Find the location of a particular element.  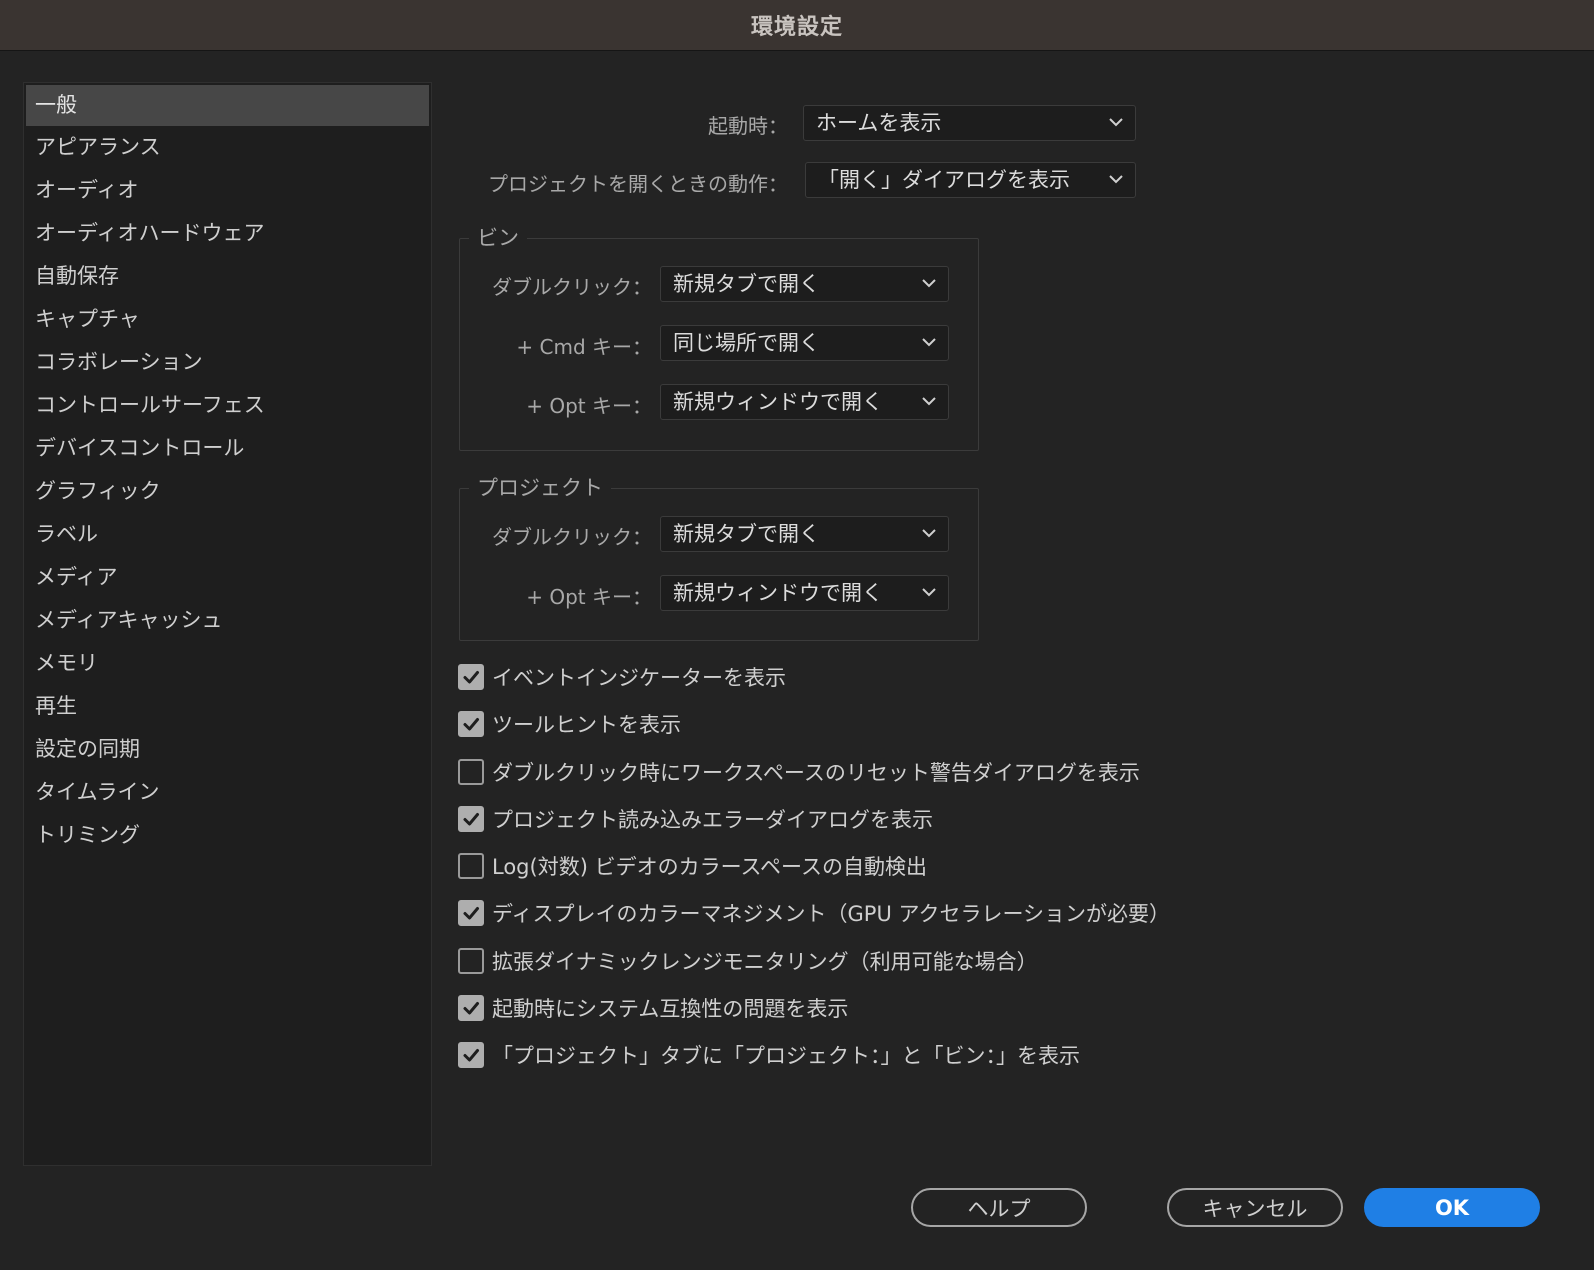

project-group-title: プロジェクト is located at coordinates (540, 487).